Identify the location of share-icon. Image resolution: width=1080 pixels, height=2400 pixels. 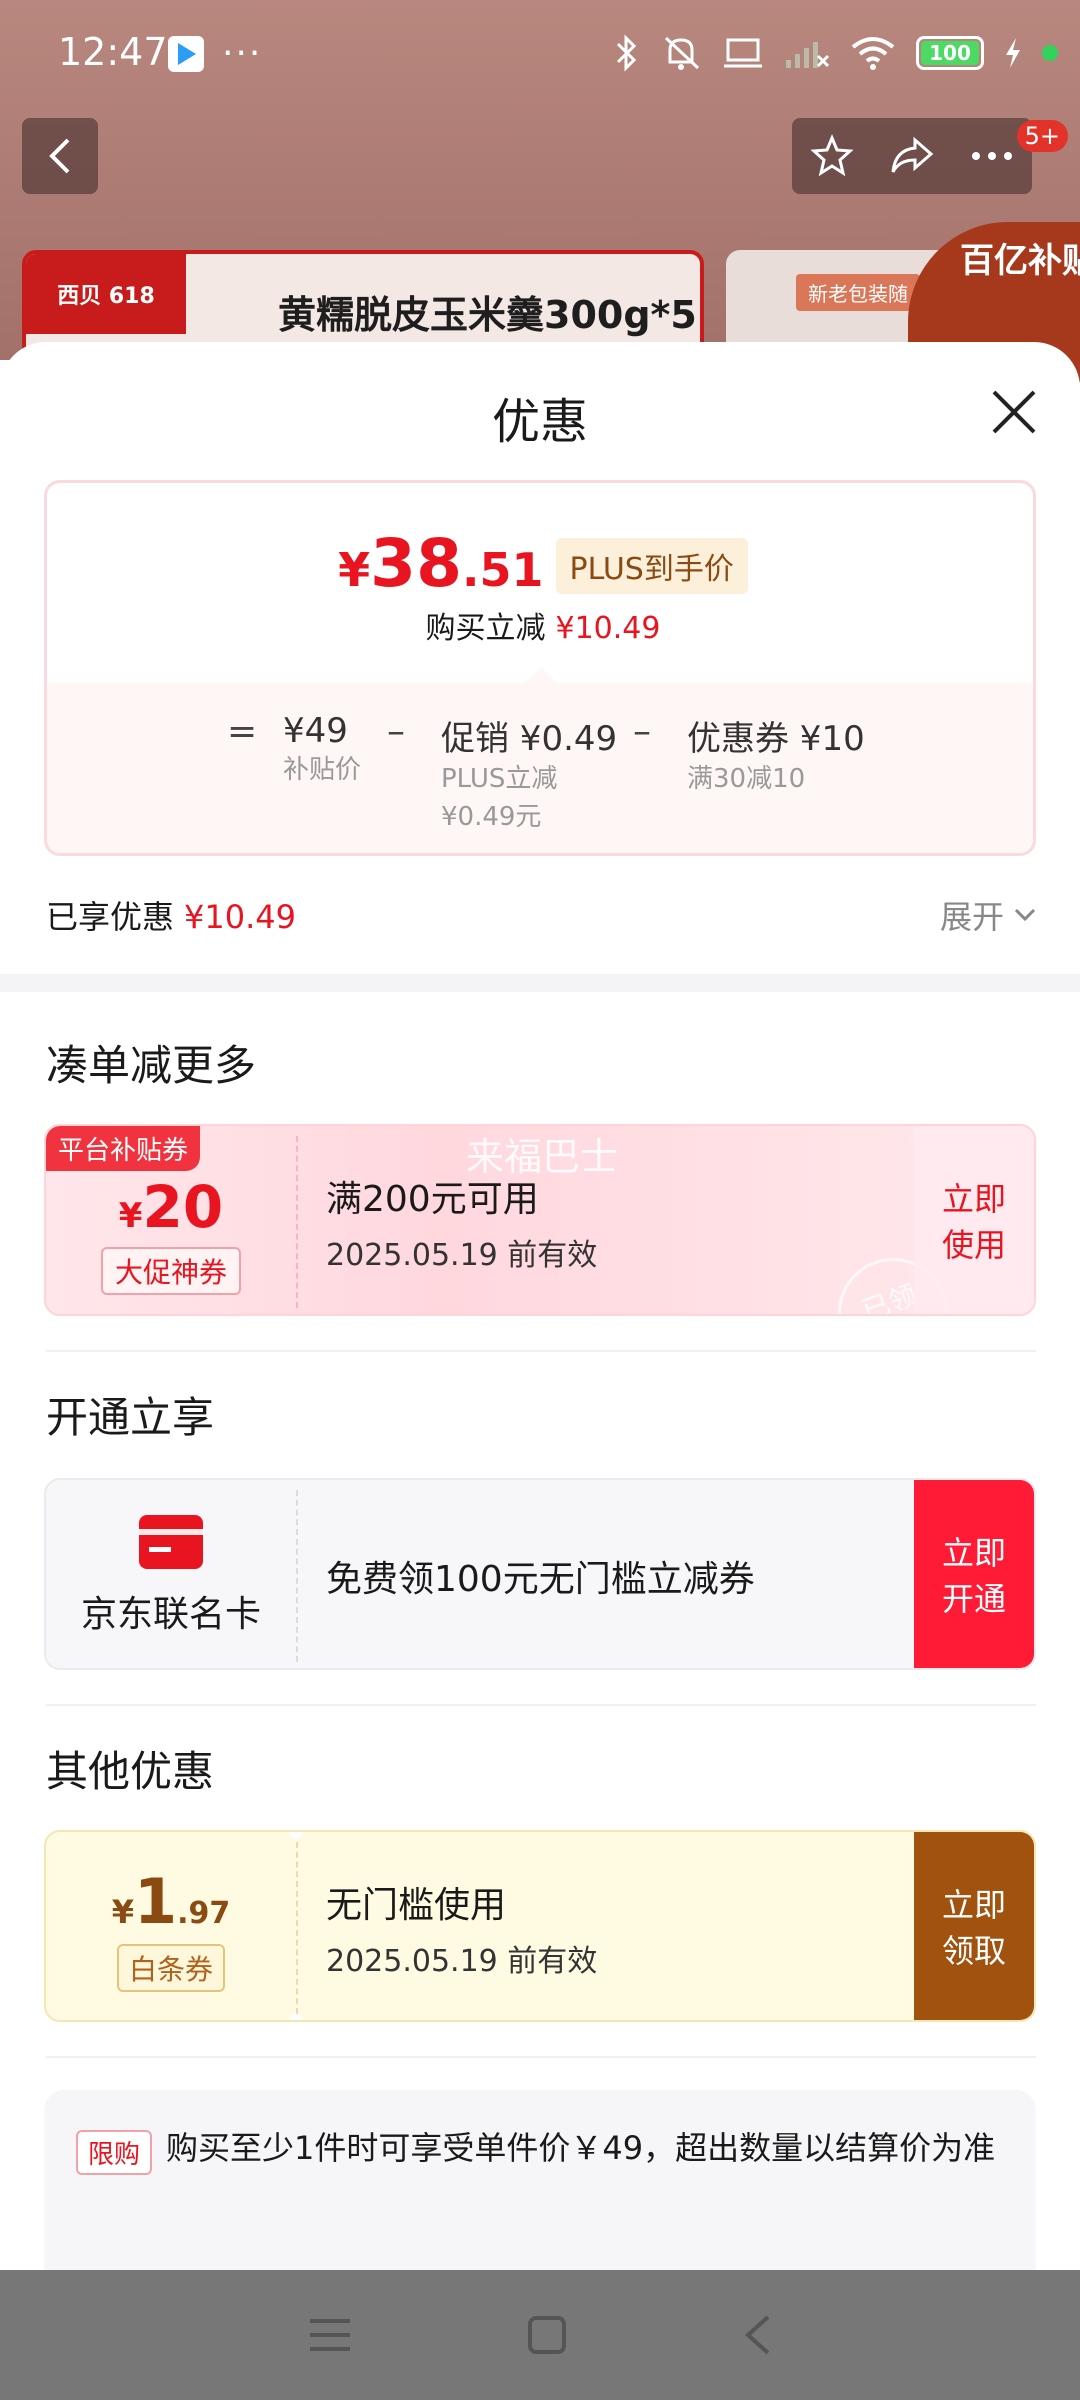
(912, 156).